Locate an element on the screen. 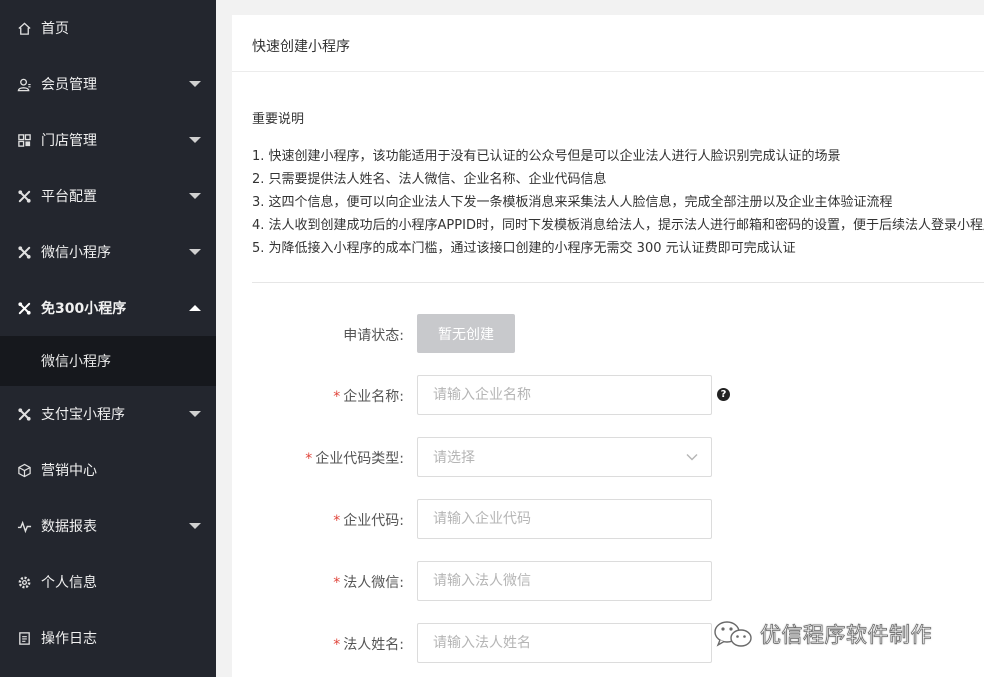 Image resolution: width=984 pixels, height=677 pixels. sidebar-item-home: 首页 is located at coordinates (108, 28).